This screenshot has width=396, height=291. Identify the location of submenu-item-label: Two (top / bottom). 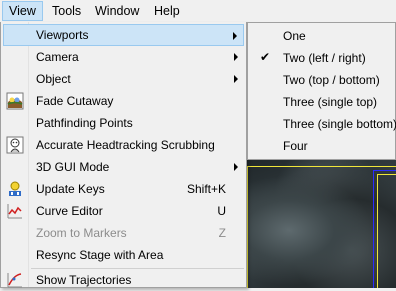
(331, 80).